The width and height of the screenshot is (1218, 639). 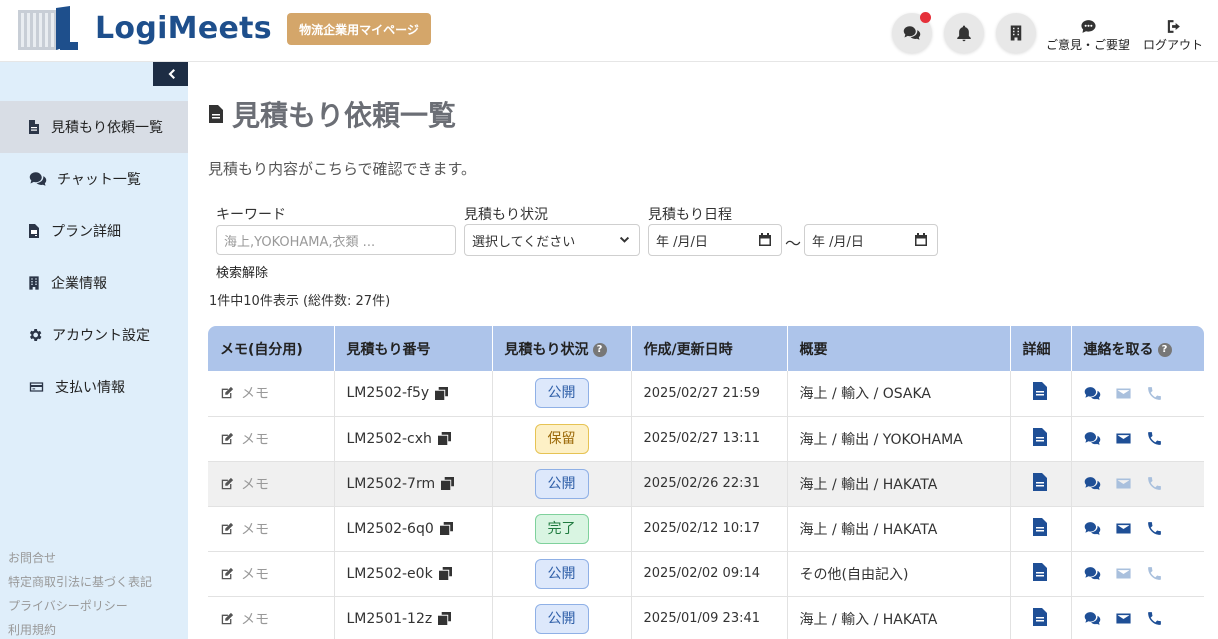 I want to click on chat-notification-button, so click(x=912, y=32).